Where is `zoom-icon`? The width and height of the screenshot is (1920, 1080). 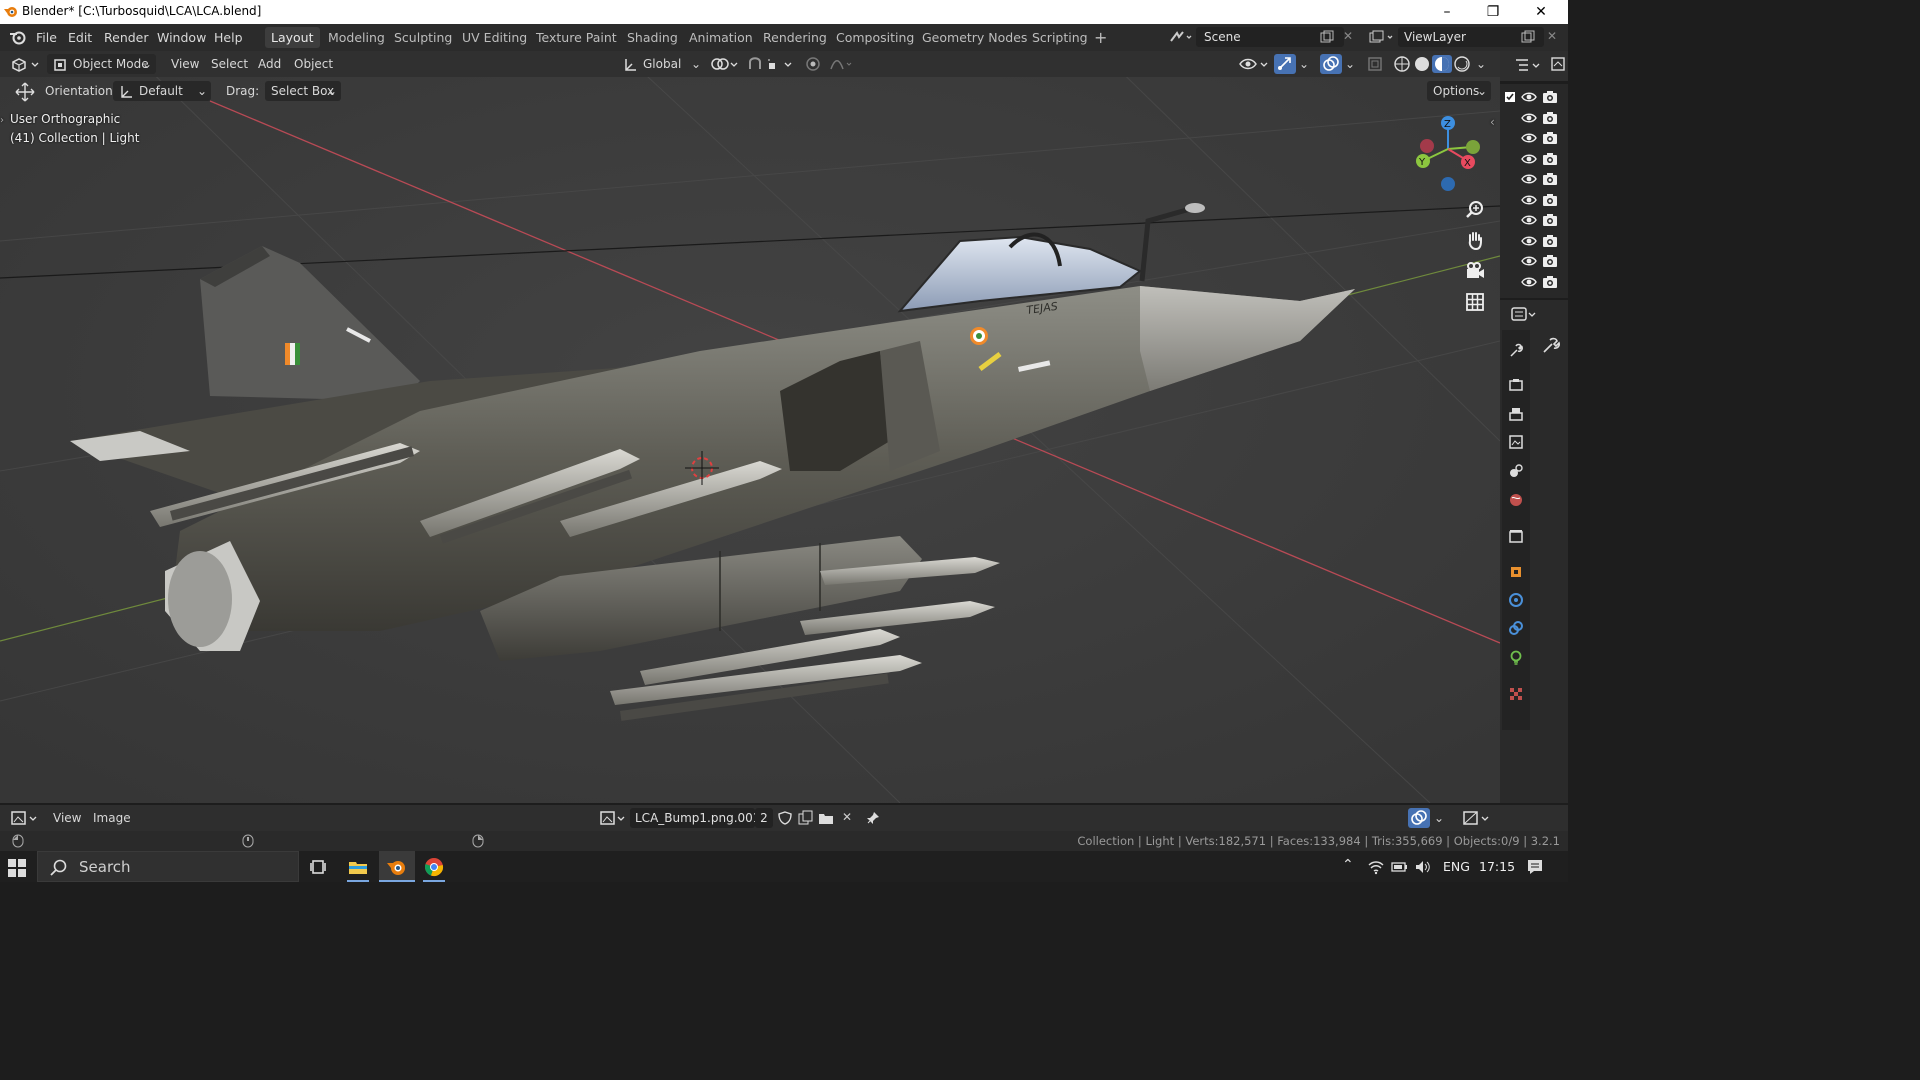 zoom-icon is located at coordinates (1475, 210).